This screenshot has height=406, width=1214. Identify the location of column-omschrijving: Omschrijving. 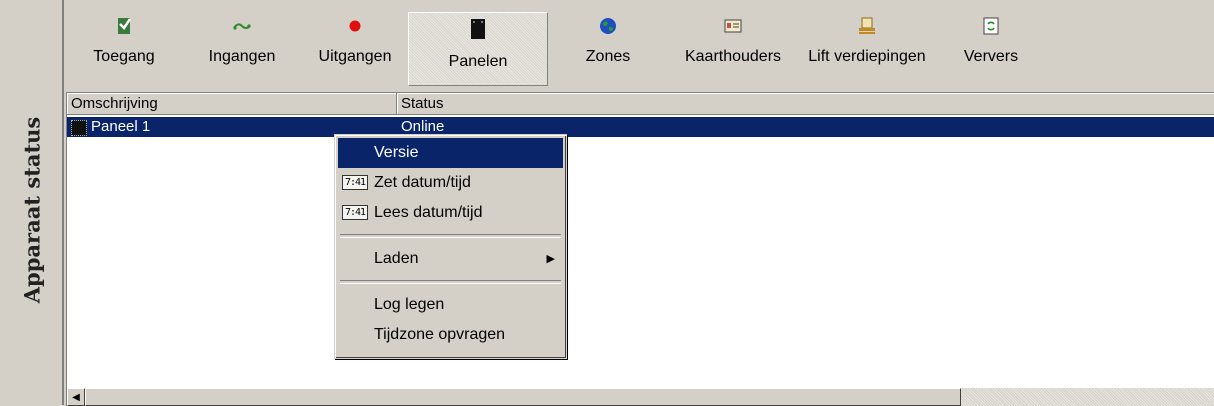
(232, 104).